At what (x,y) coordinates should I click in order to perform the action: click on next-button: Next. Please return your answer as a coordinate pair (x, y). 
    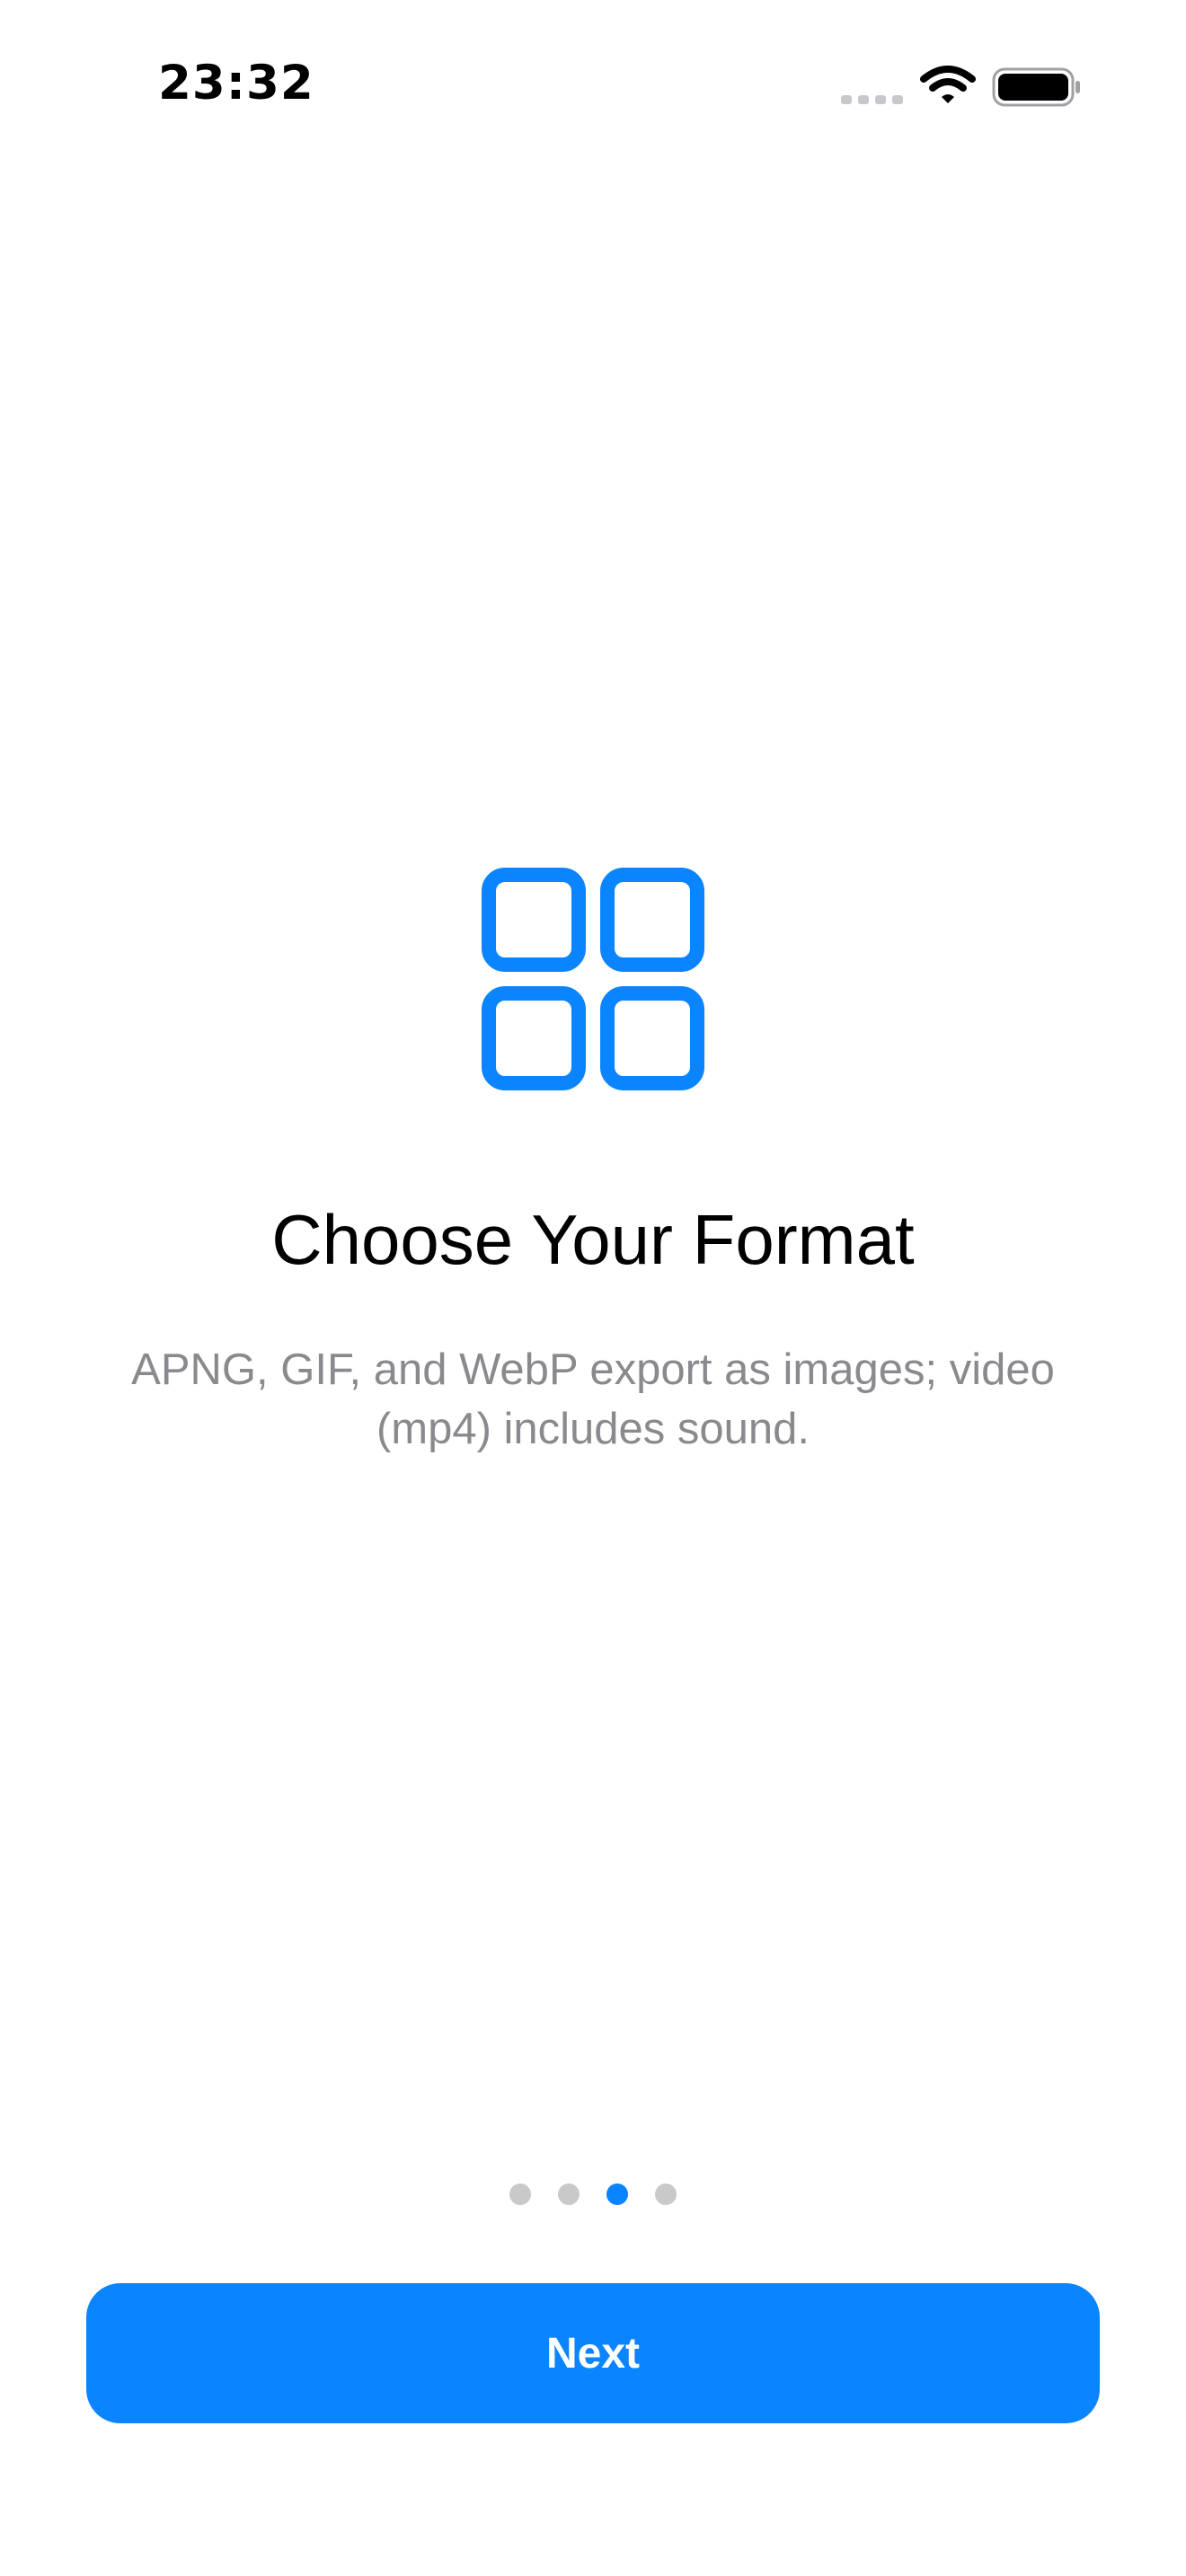
    Looking at the image, I should click on (593, 2353).